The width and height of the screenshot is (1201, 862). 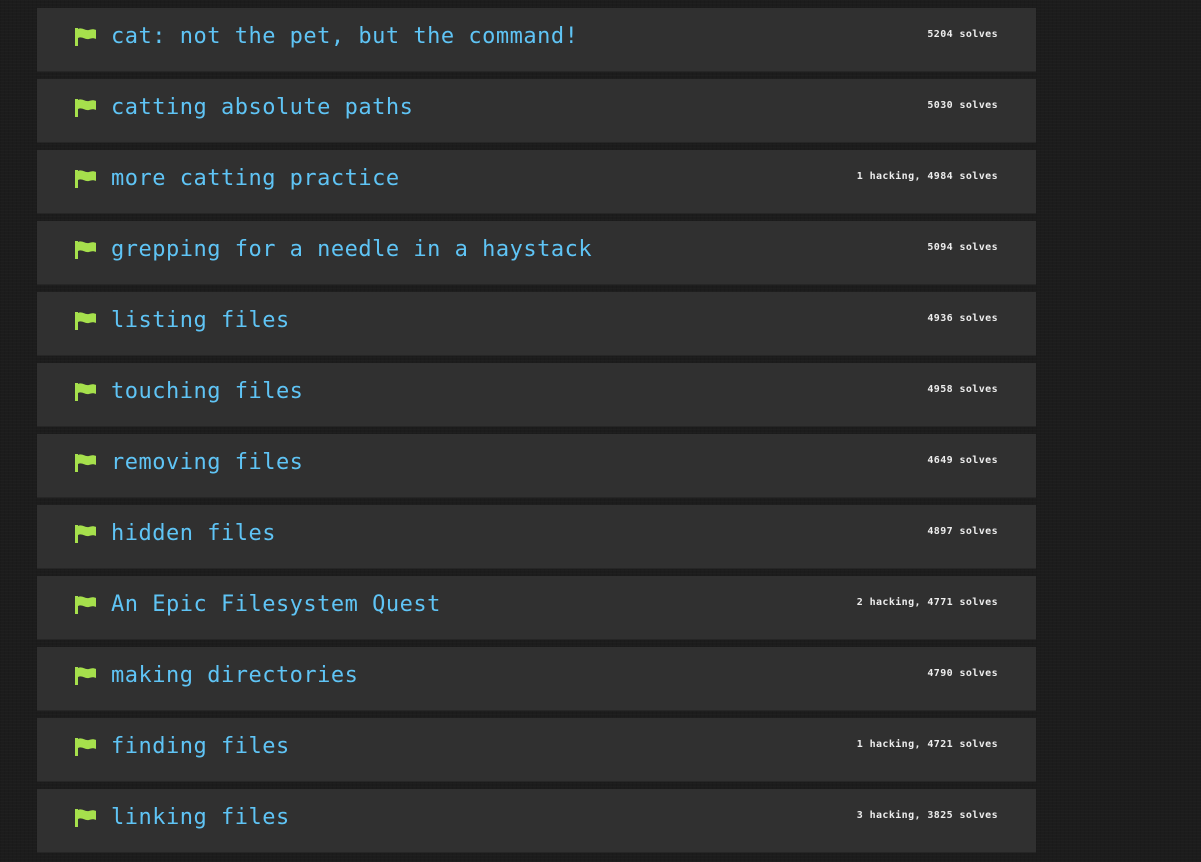 What do you see at coordinates (262, 108) in the screenshot?
I see `challenge-title: catting absolute paths` at bounding box center [262, 108].